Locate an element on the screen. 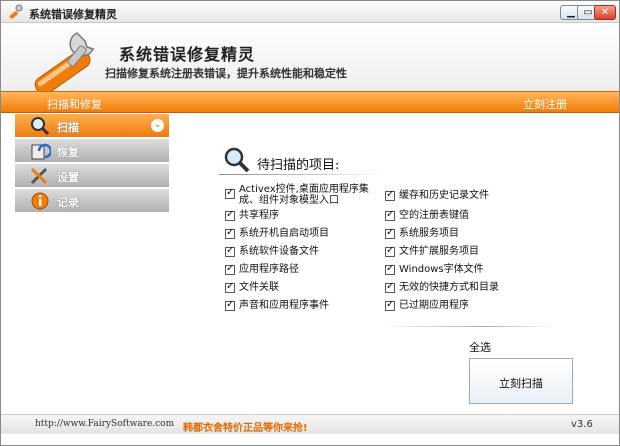 The width and height of the screenshot is (620, 446). sidebar-item-scan: 扫描 ⌄ is located at coordinates (92, 126).